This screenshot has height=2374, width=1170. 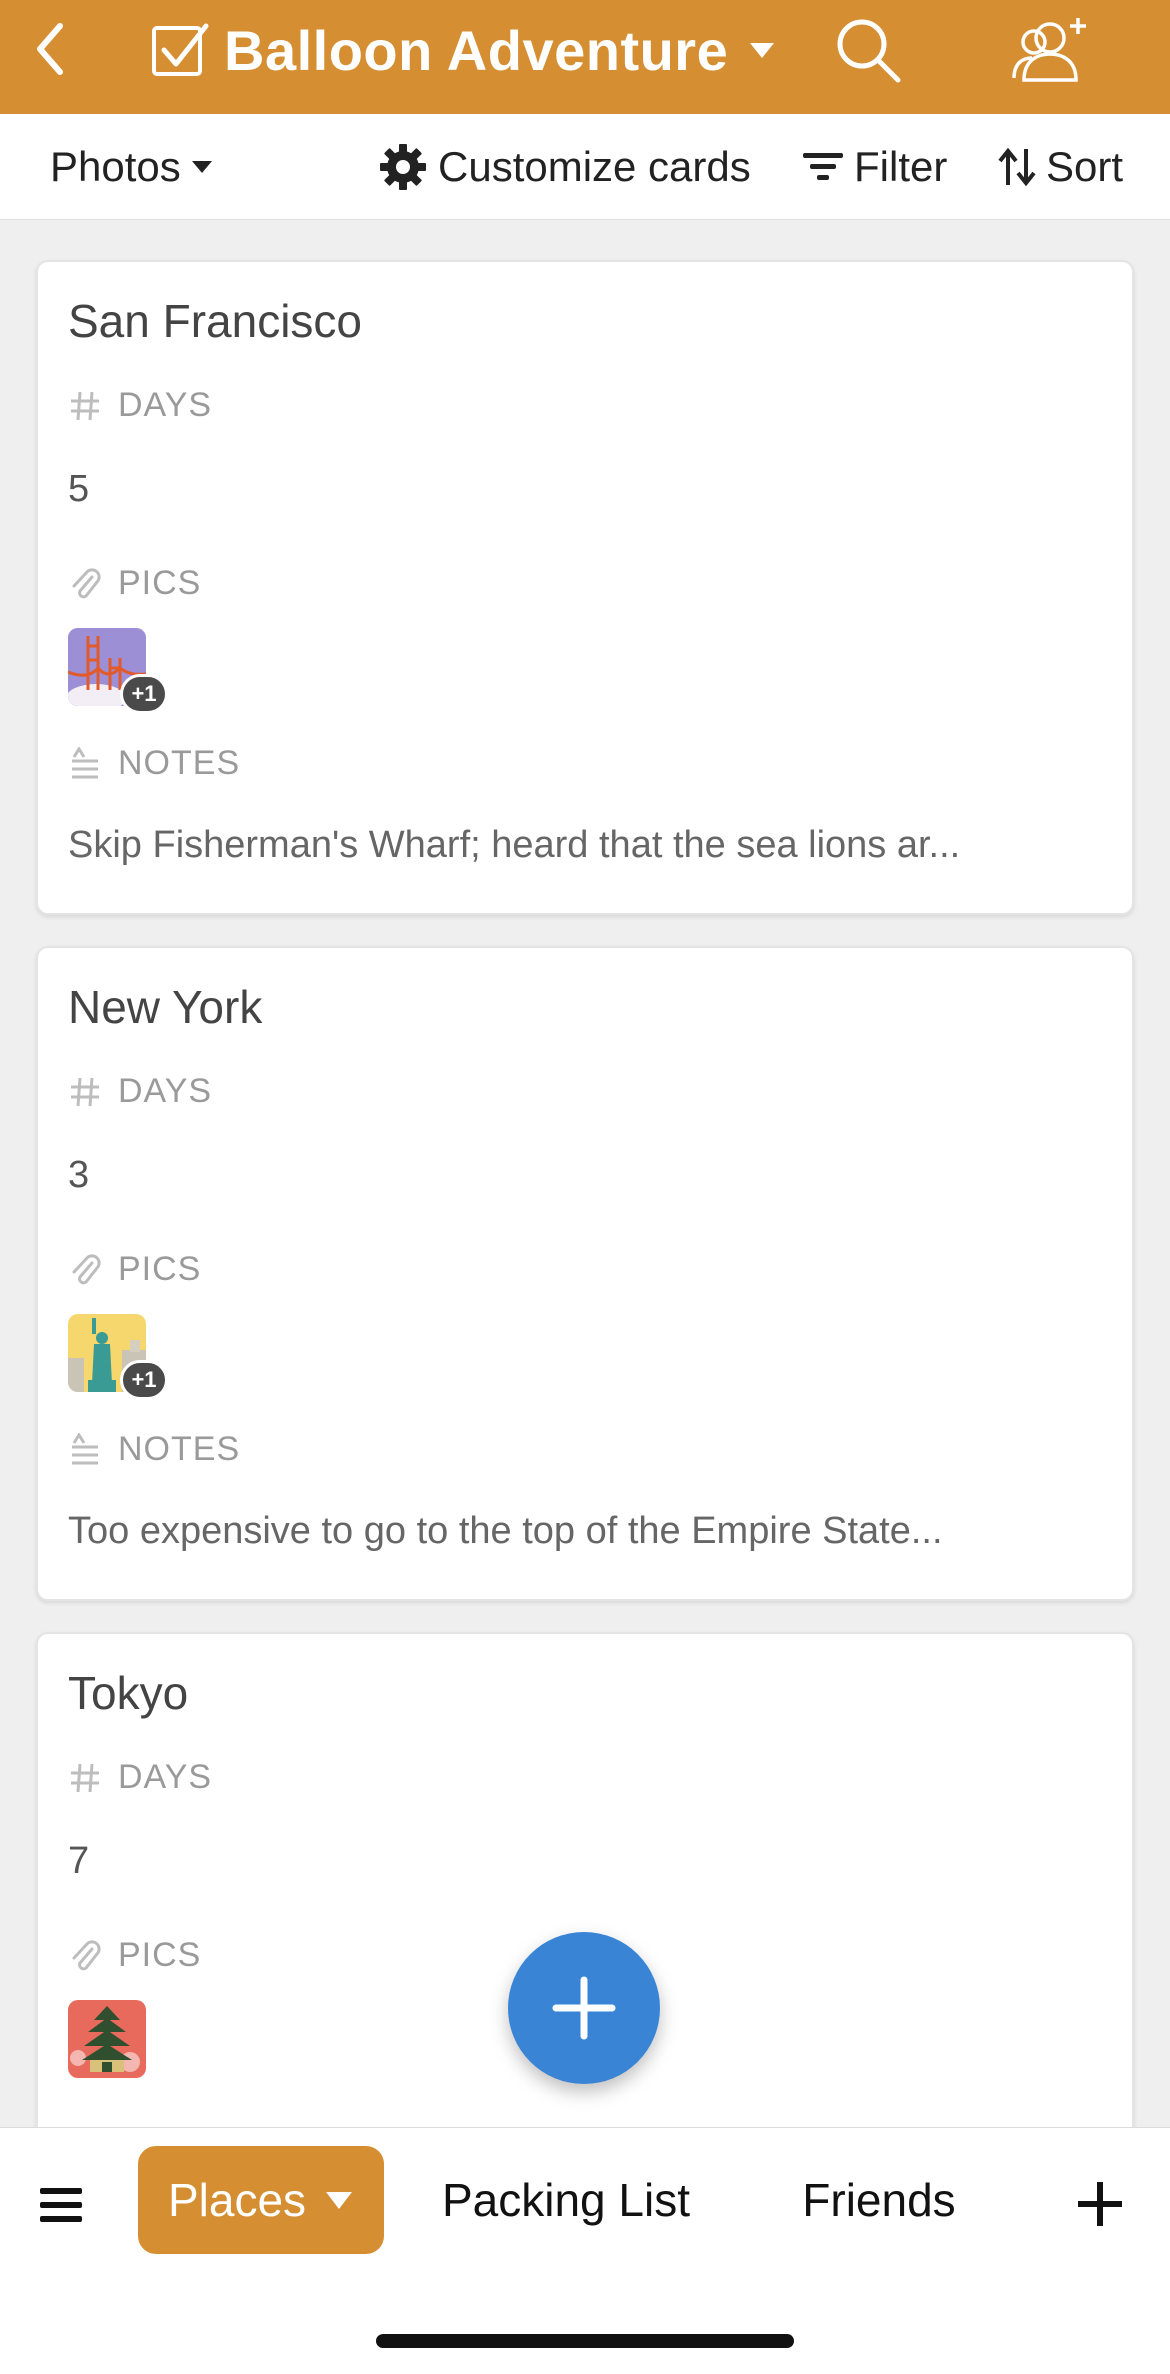 I want to click on view-switcher: Photos, so click(x=131, y=167).